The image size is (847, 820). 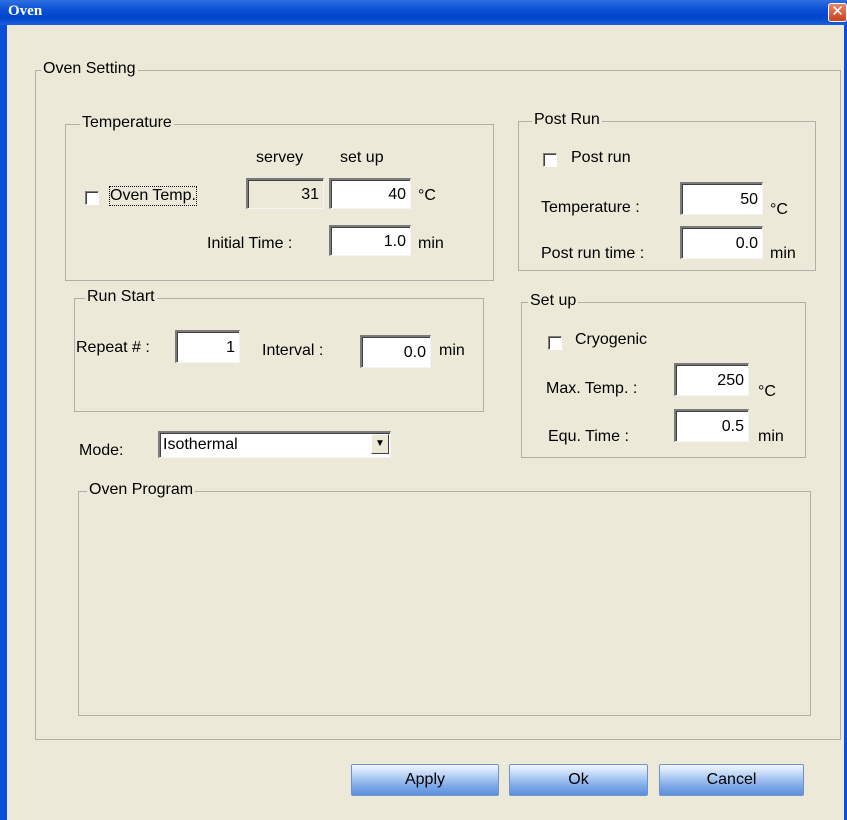 I want to click on setup-temp-input: 40, so click(x=370, y=193).